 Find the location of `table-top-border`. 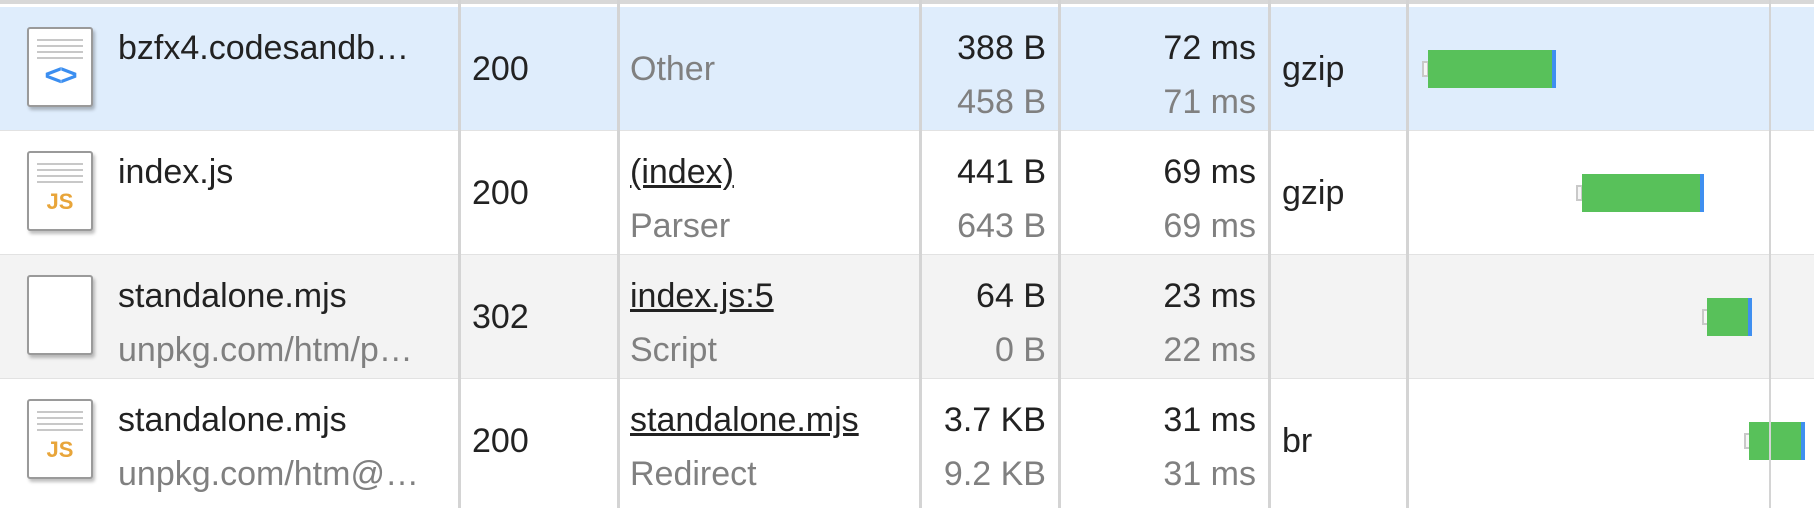

table-top-border is located at coordinates (907, 2).